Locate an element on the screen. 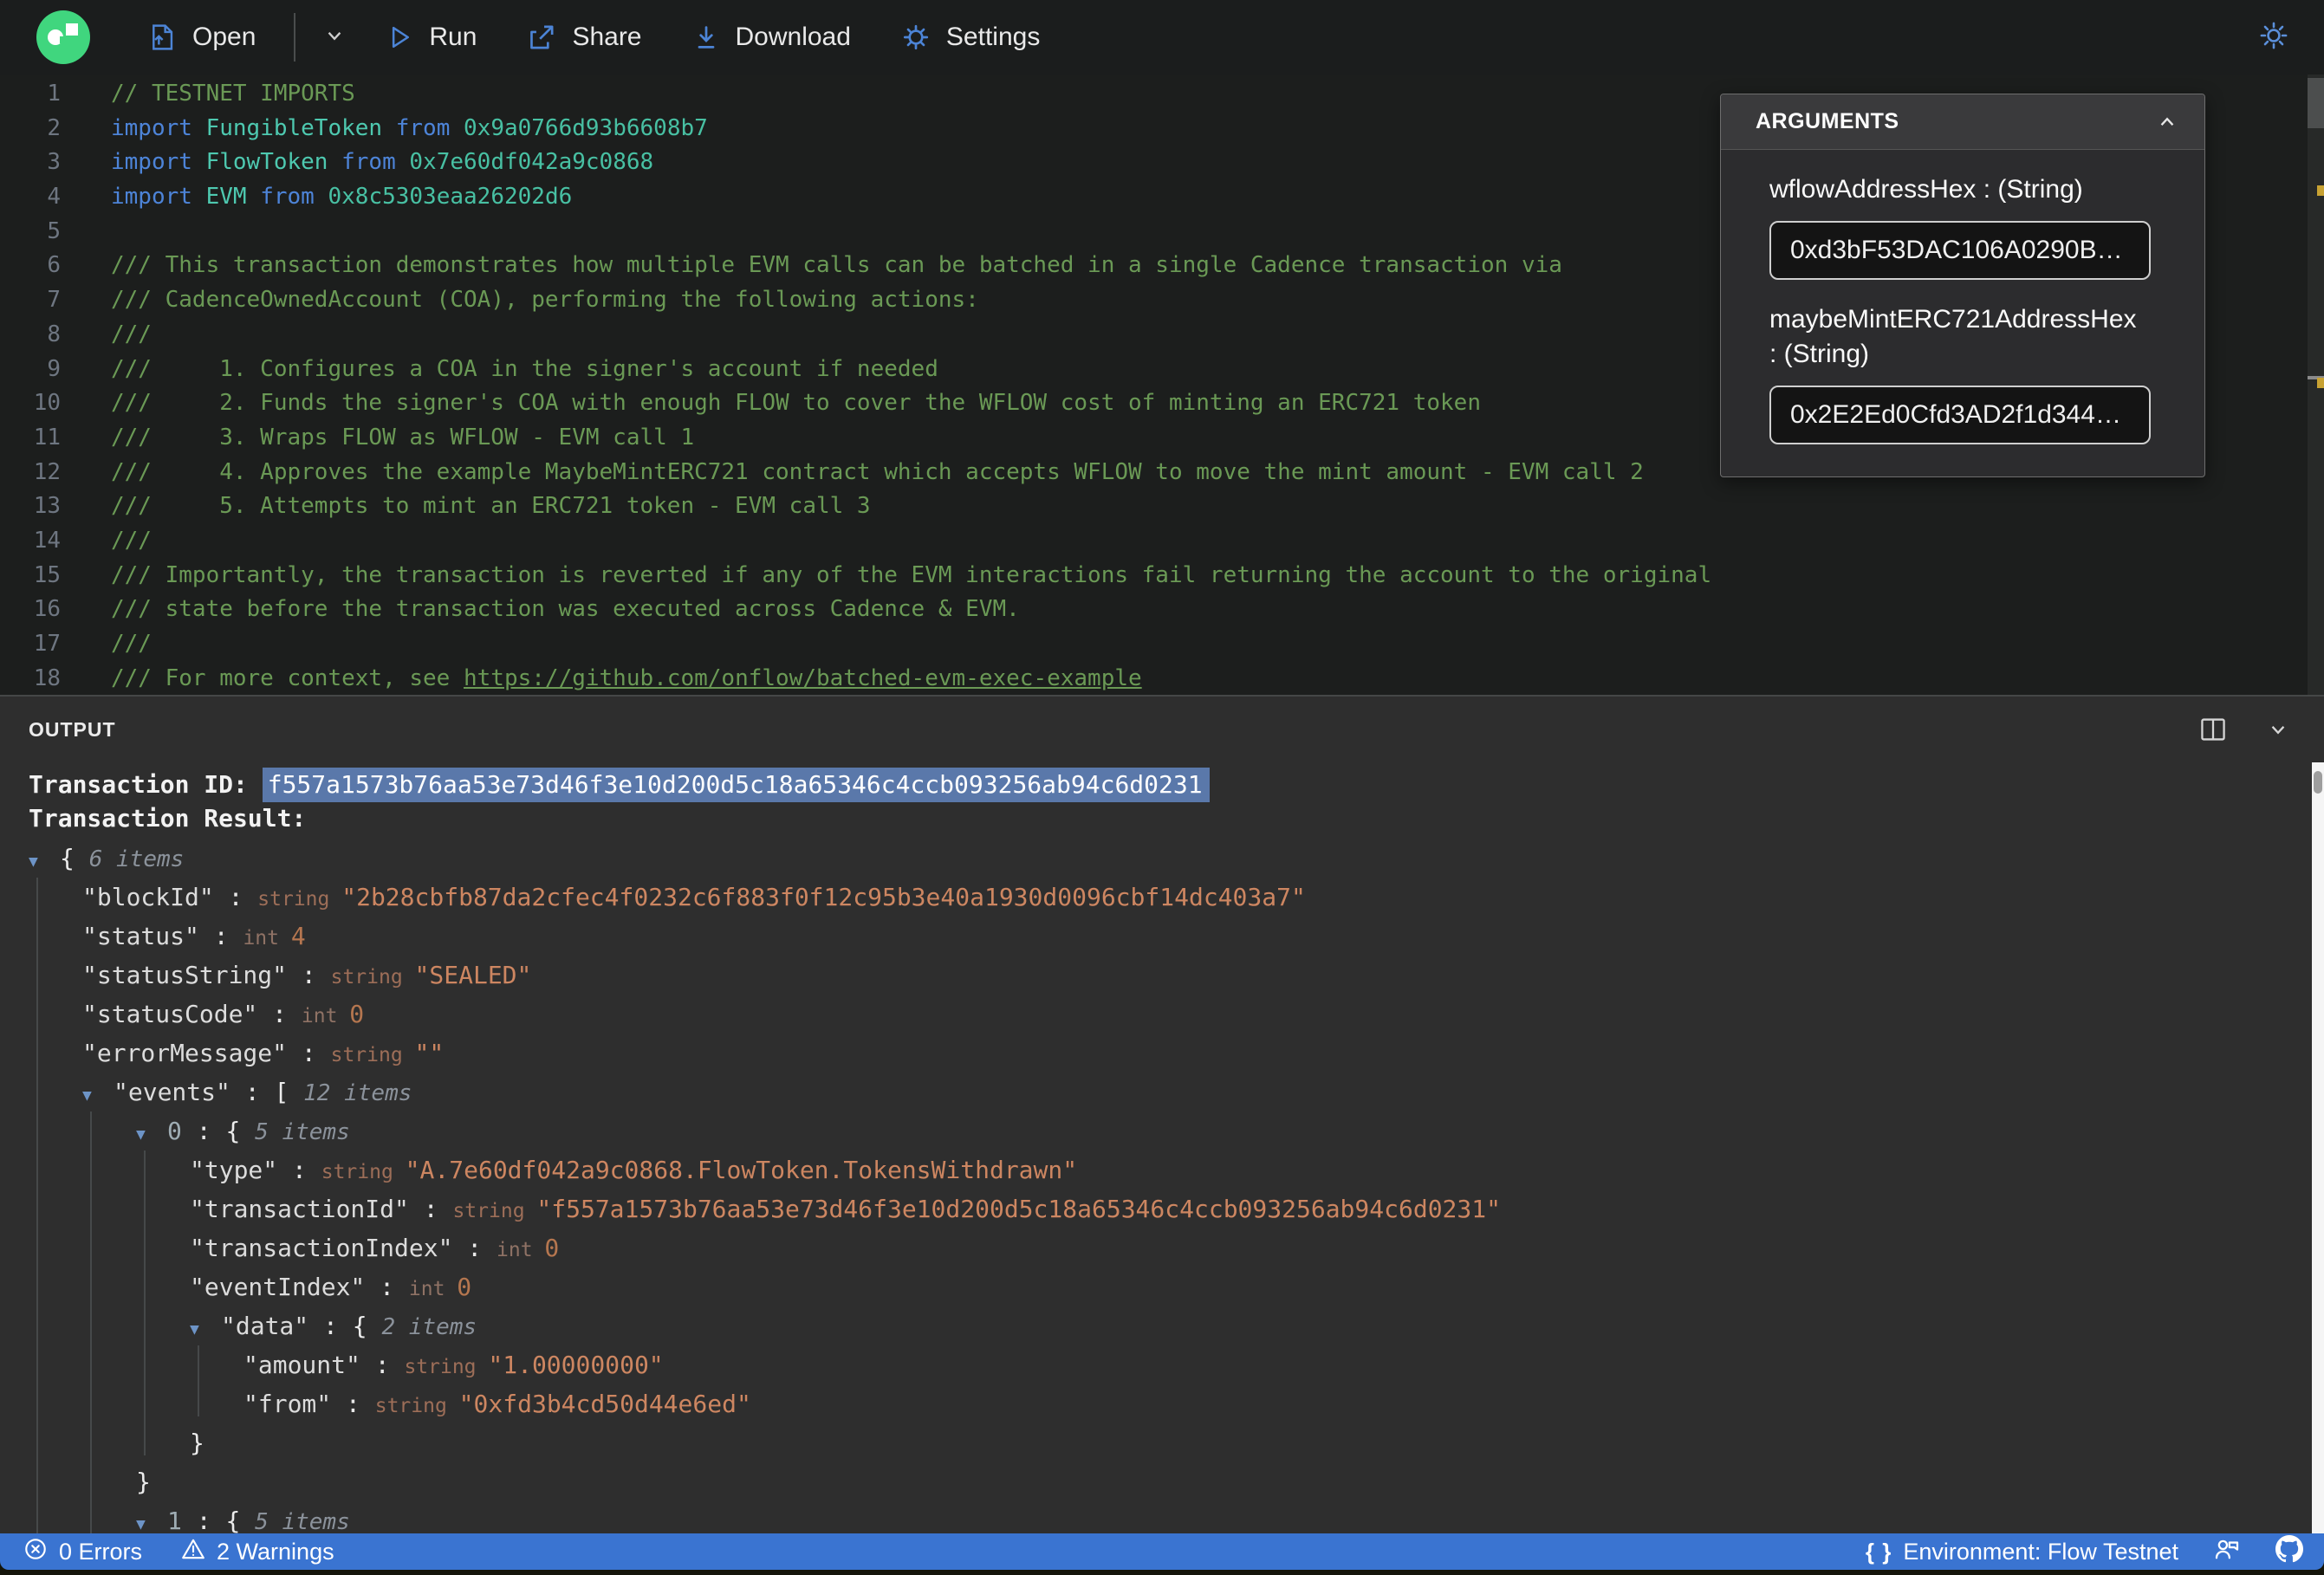 The image size is (2324, 1575). theme-toggle-button is located at coordinates (2273, 38).